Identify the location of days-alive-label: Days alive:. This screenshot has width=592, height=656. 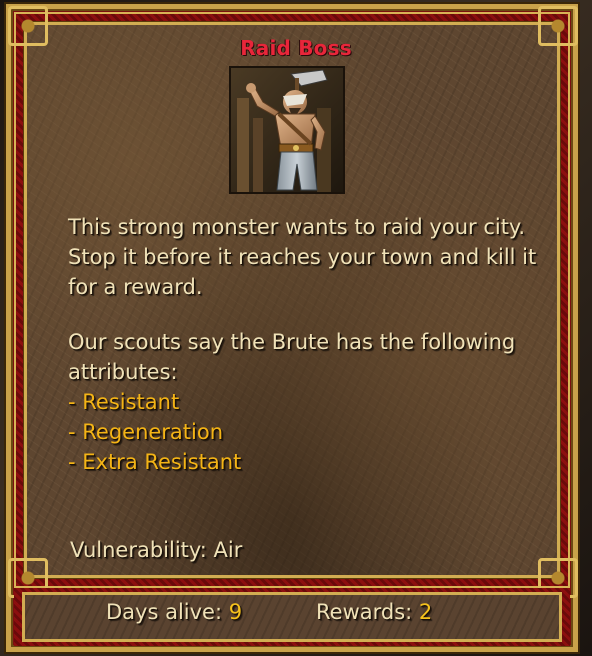
(164, 612).